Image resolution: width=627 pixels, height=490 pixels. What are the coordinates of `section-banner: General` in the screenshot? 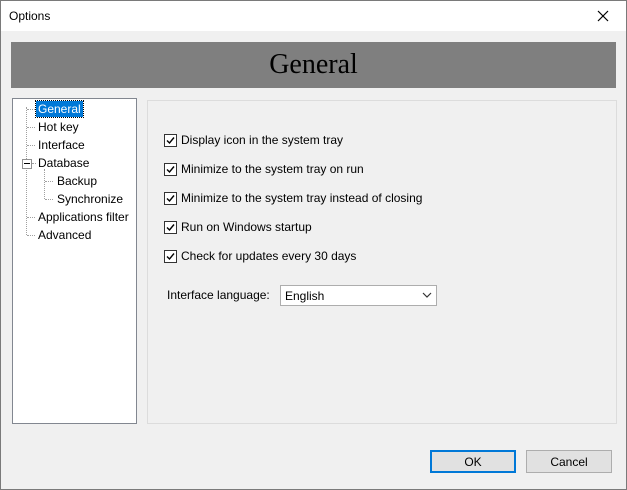 It's located at (313, 65).